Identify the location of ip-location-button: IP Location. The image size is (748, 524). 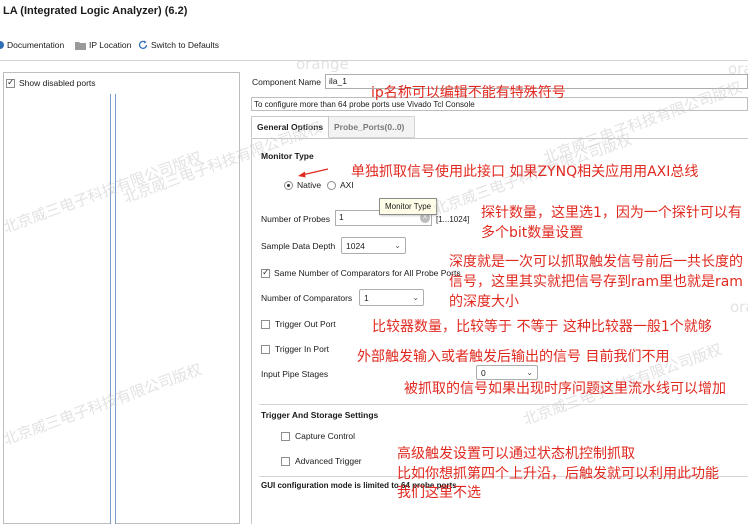
(103, 45).